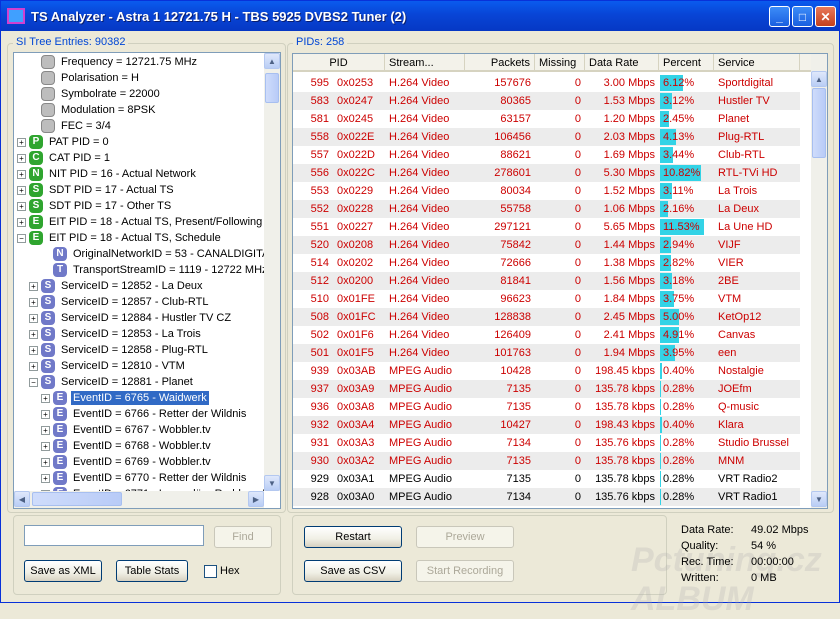 This screenshot has height=619, width=840. I want to click on tree-item: T TransportStreamID = 1119 - 12722 MHz, so click(152, 270).